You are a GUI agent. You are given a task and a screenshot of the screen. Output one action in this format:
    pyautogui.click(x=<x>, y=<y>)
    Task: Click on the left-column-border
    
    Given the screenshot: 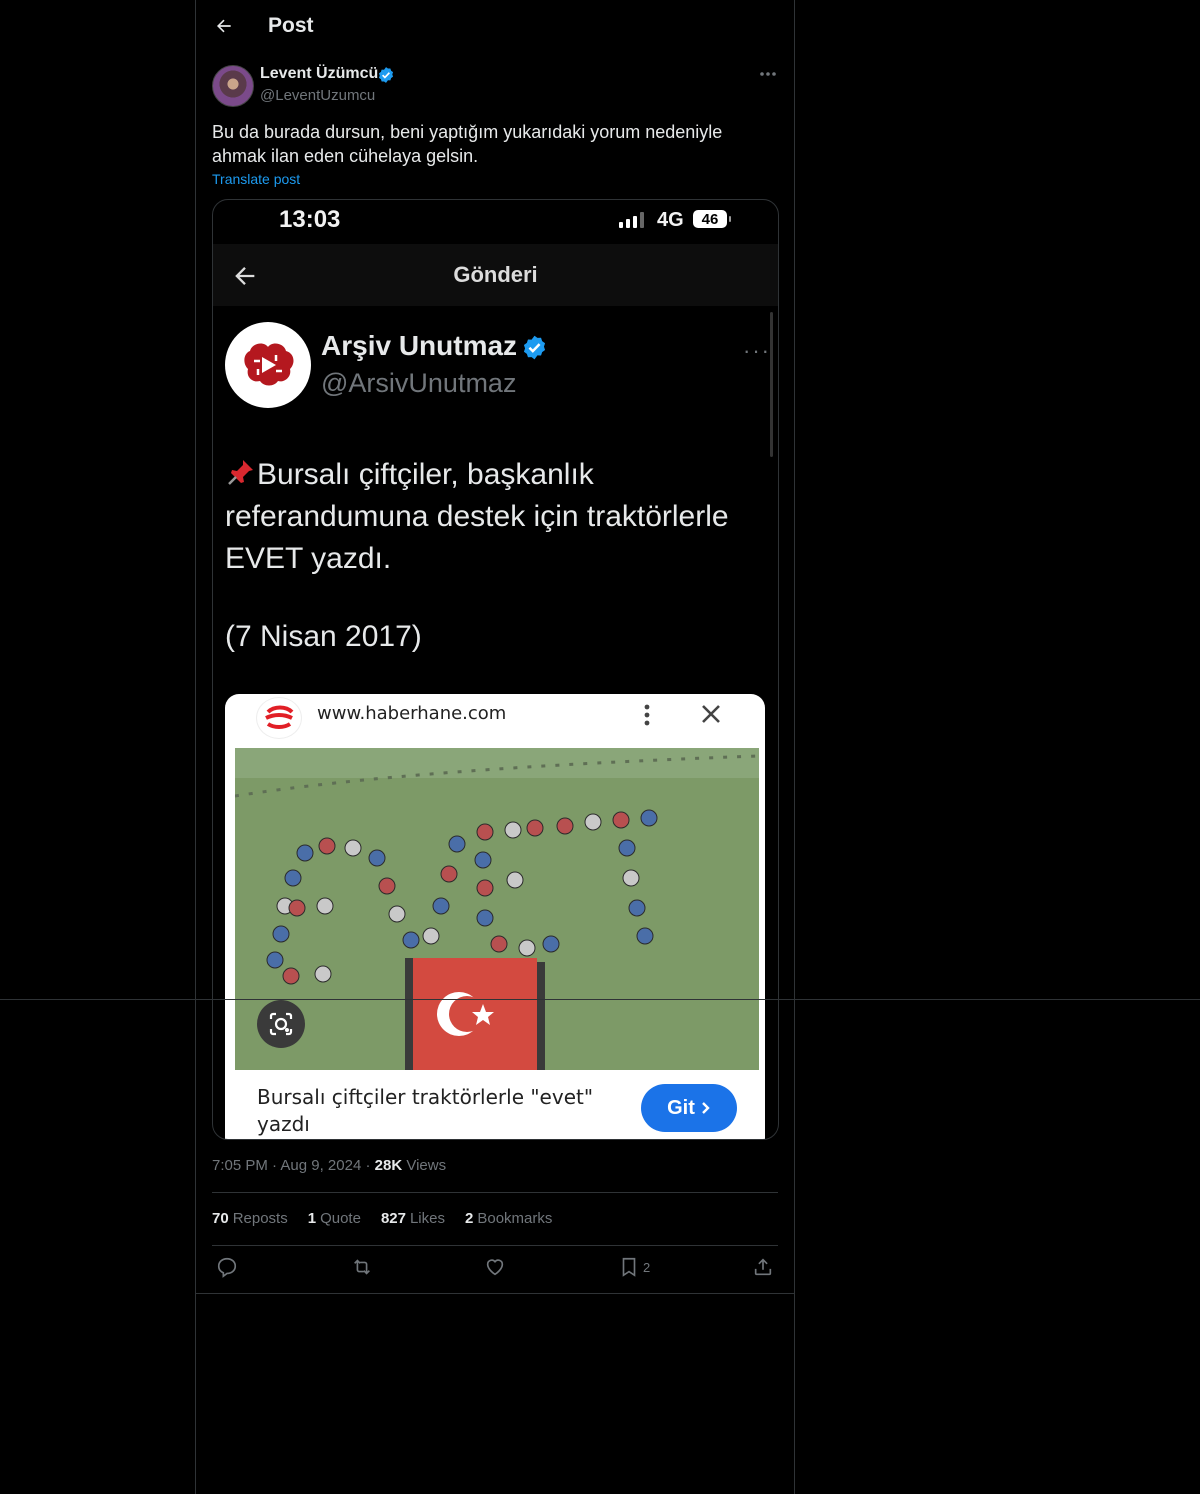 What is the action you would take?
    pyautogui.click(x=195, y=747)
    